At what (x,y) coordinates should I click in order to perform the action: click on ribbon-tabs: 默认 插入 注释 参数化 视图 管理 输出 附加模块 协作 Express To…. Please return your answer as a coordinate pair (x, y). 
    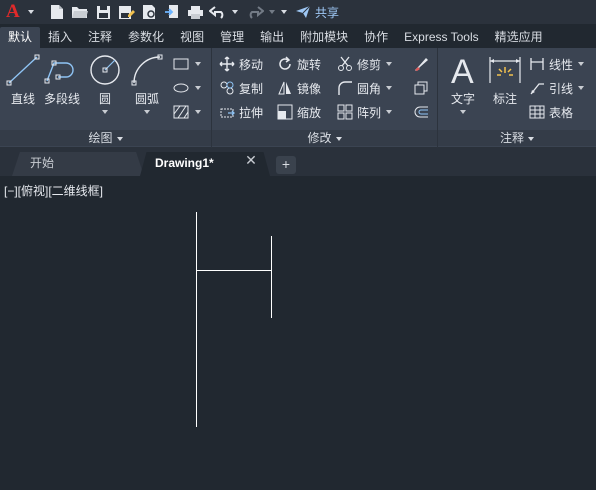
    Looking at the image, I should click on (298, 37).